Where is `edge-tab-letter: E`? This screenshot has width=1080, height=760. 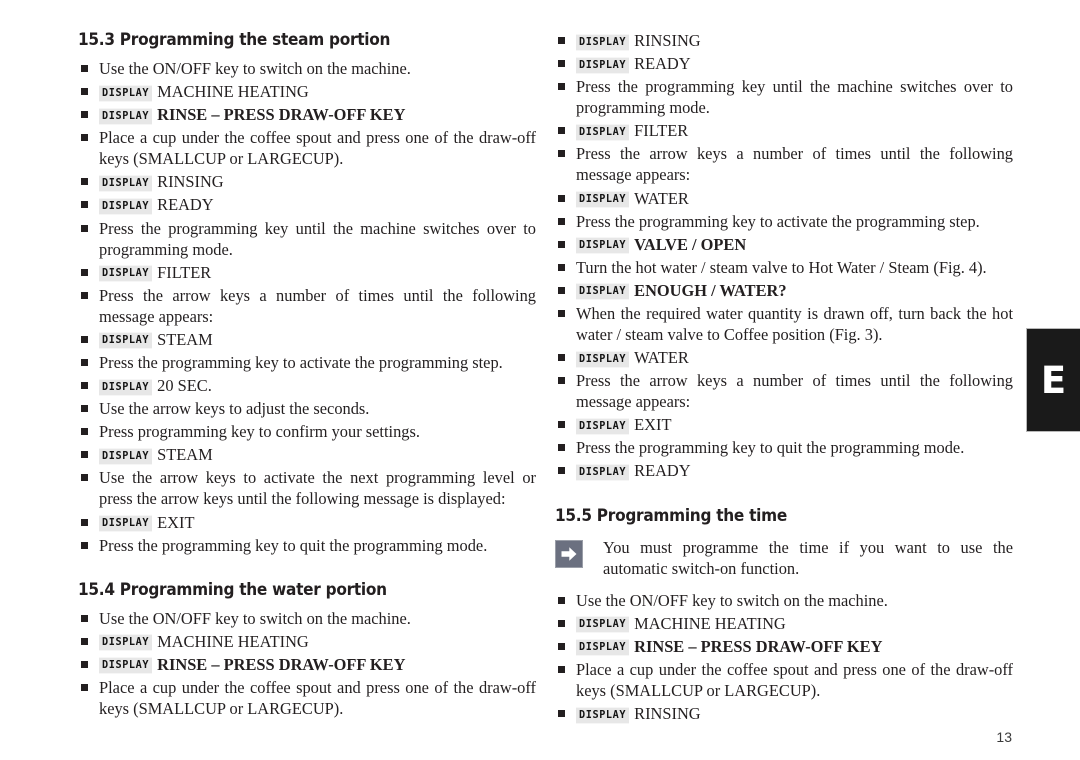
edge-tab-letter: E is located at coordinates (1053, 380).